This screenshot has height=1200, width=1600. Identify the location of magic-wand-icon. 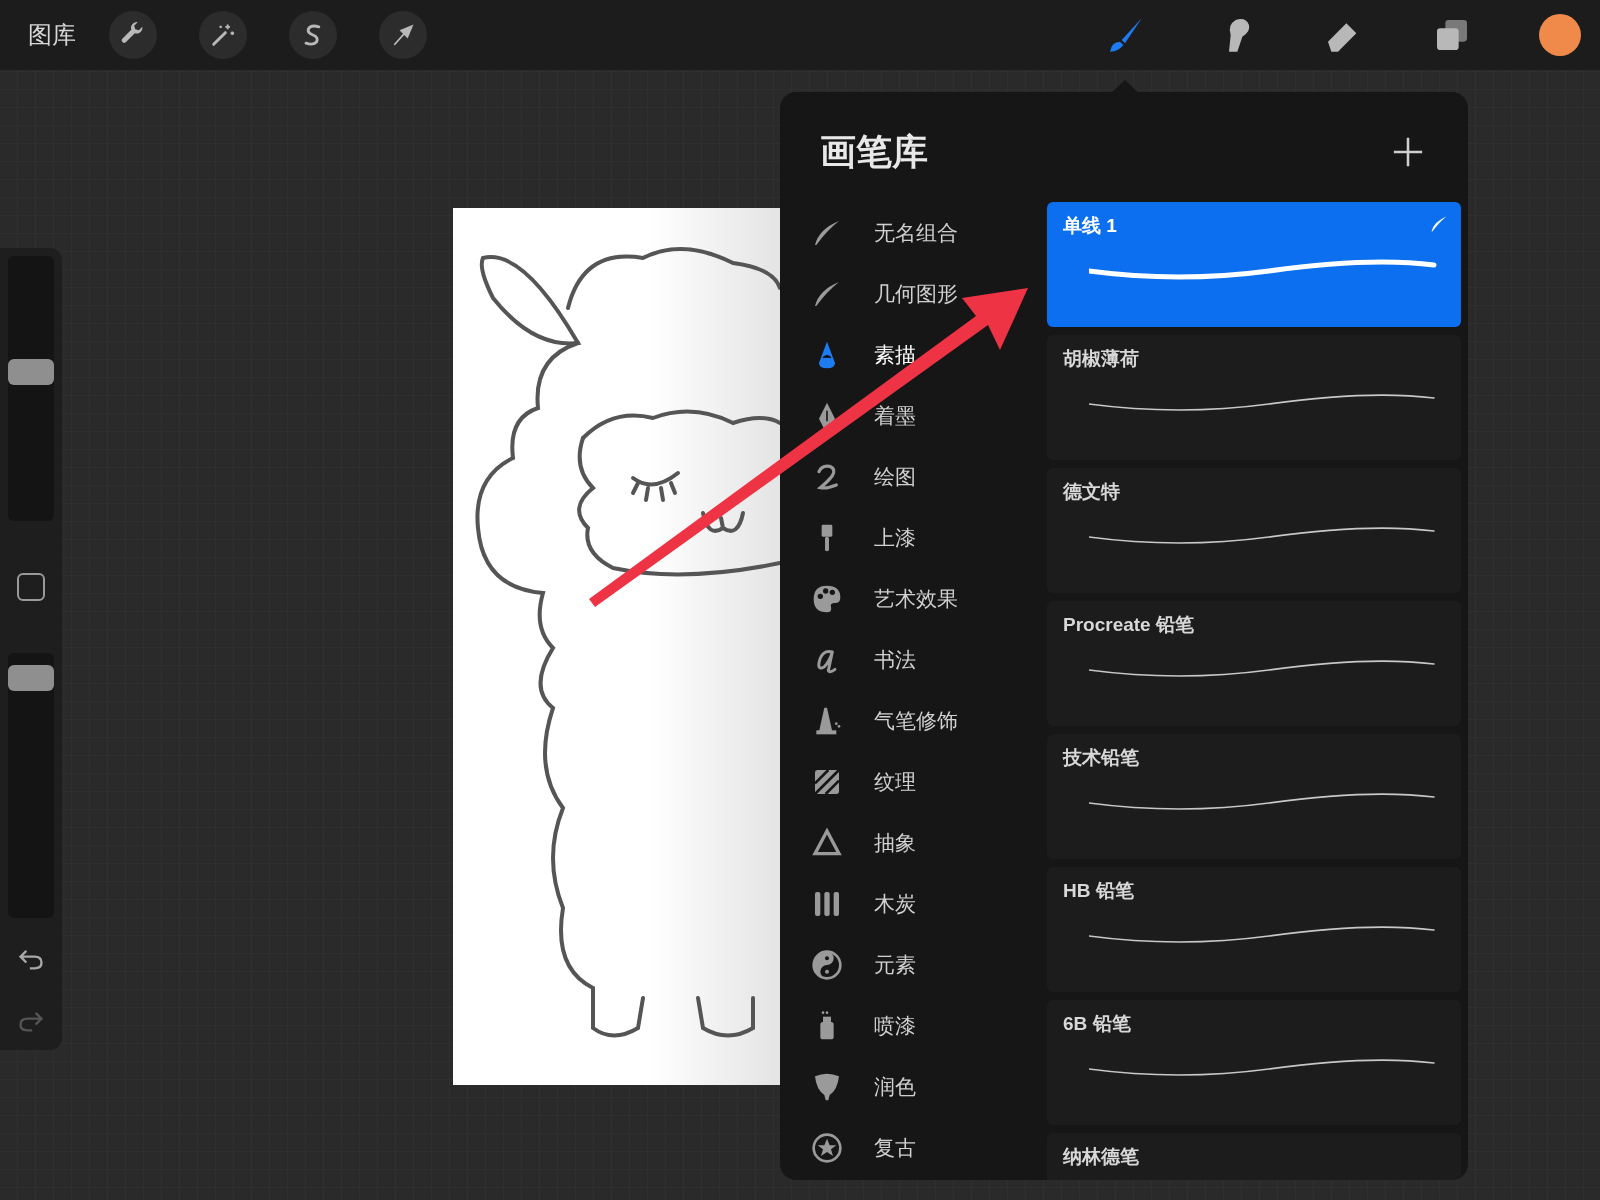
(223, 35).